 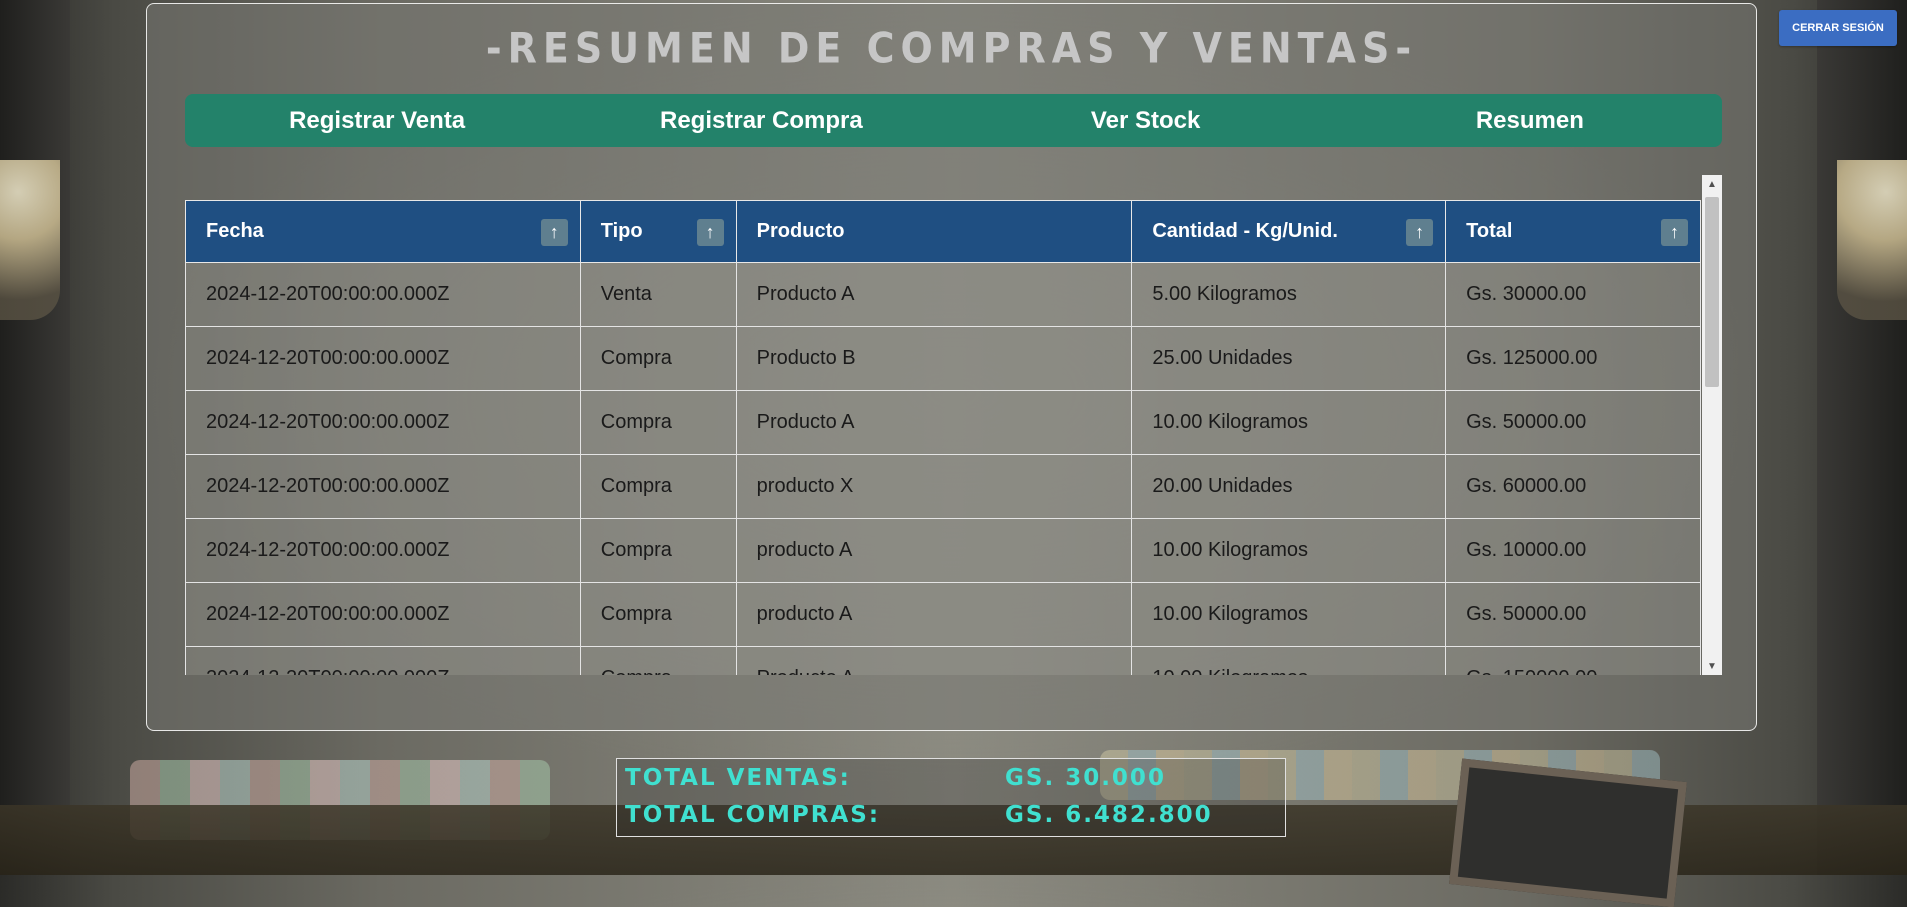 I want to click on cell-producto: producto X, so click(x=934, y=486).